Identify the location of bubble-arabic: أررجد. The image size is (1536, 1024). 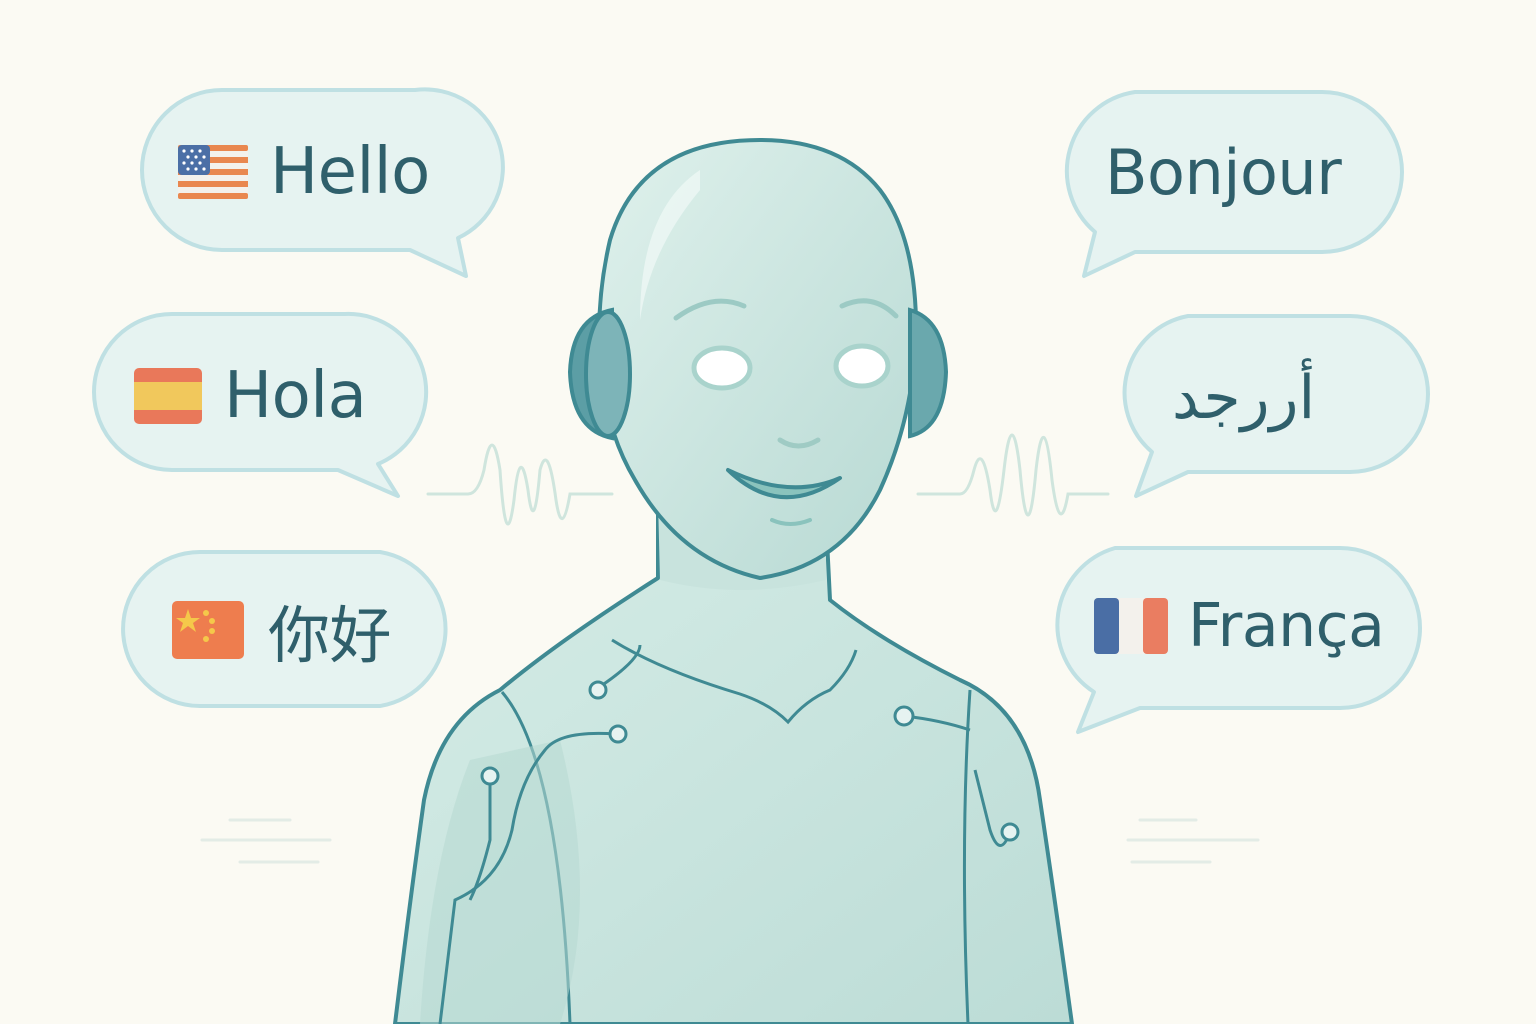
(1244, 398).